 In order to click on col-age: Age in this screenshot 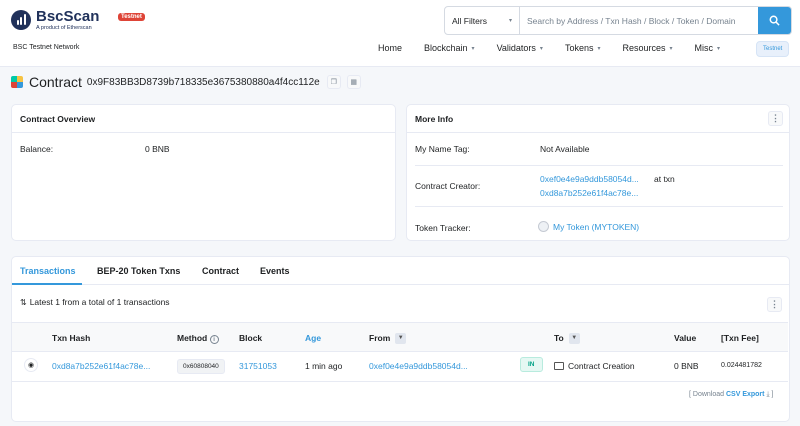, I will do `click(313, 338)`.